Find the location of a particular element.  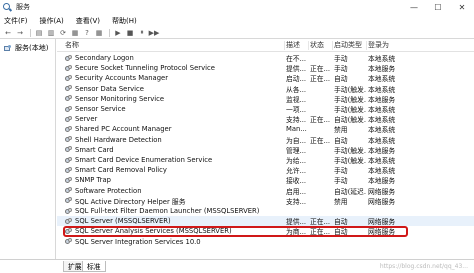

minimize-button: — is located at coordinates (414, 7).